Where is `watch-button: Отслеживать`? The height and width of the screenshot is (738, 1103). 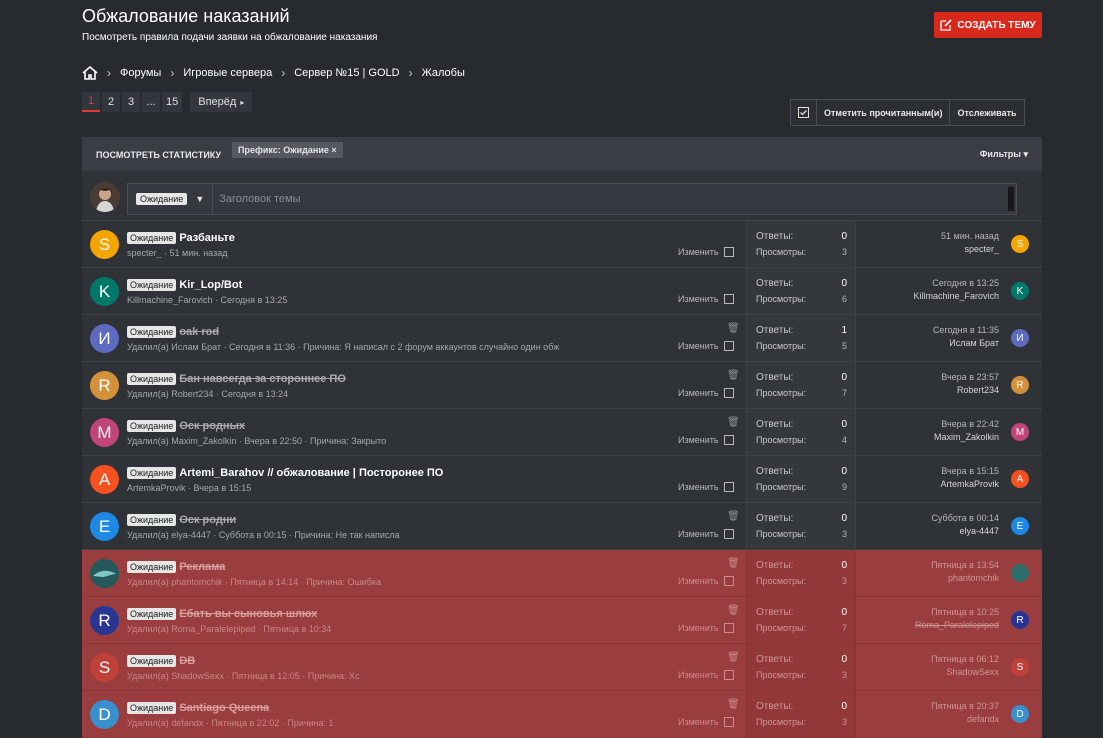 watch-button: Отслеживать is located at coordinates (986, 112).